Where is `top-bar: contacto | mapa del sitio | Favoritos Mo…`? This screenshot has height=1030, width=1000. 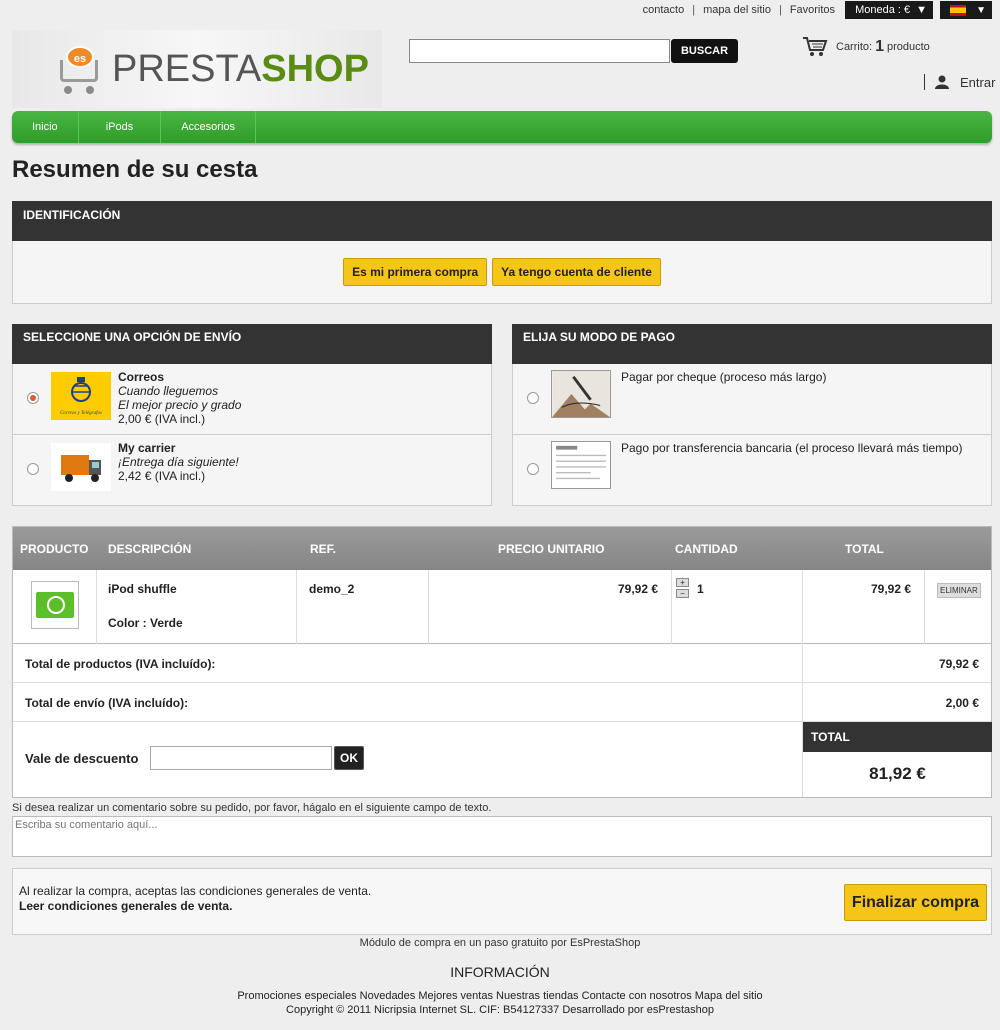
top-bar: contacto | mapa del sitio | Favoritos Mo… is located at coordinates (813, 10).